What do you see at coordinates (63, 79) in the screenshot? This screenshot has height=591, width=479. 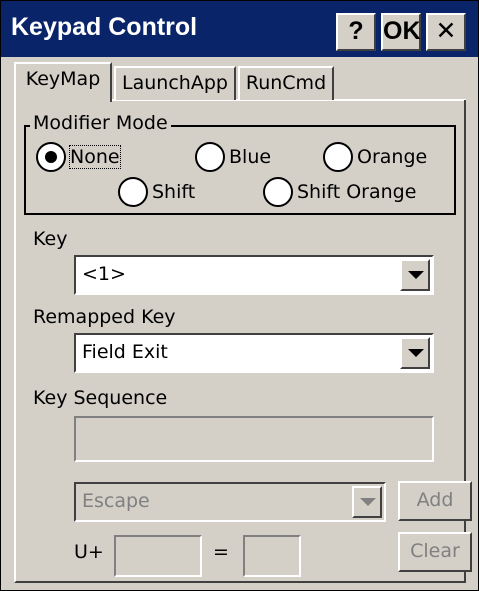 I see `tab-keymap-label: KeyMap` at bounding box center [63, 79].